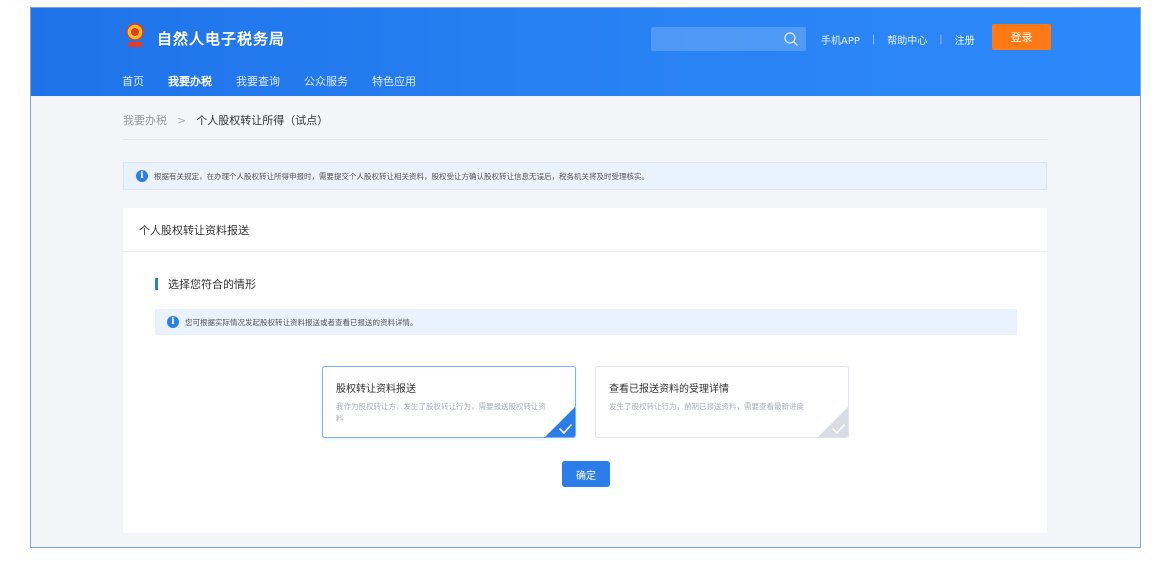  I want to click on option-submit-materials: 股权转让资料报送 我作为股权转让方，发生了股权转让行为，需要报送股权转让资料, so click(449, 402).